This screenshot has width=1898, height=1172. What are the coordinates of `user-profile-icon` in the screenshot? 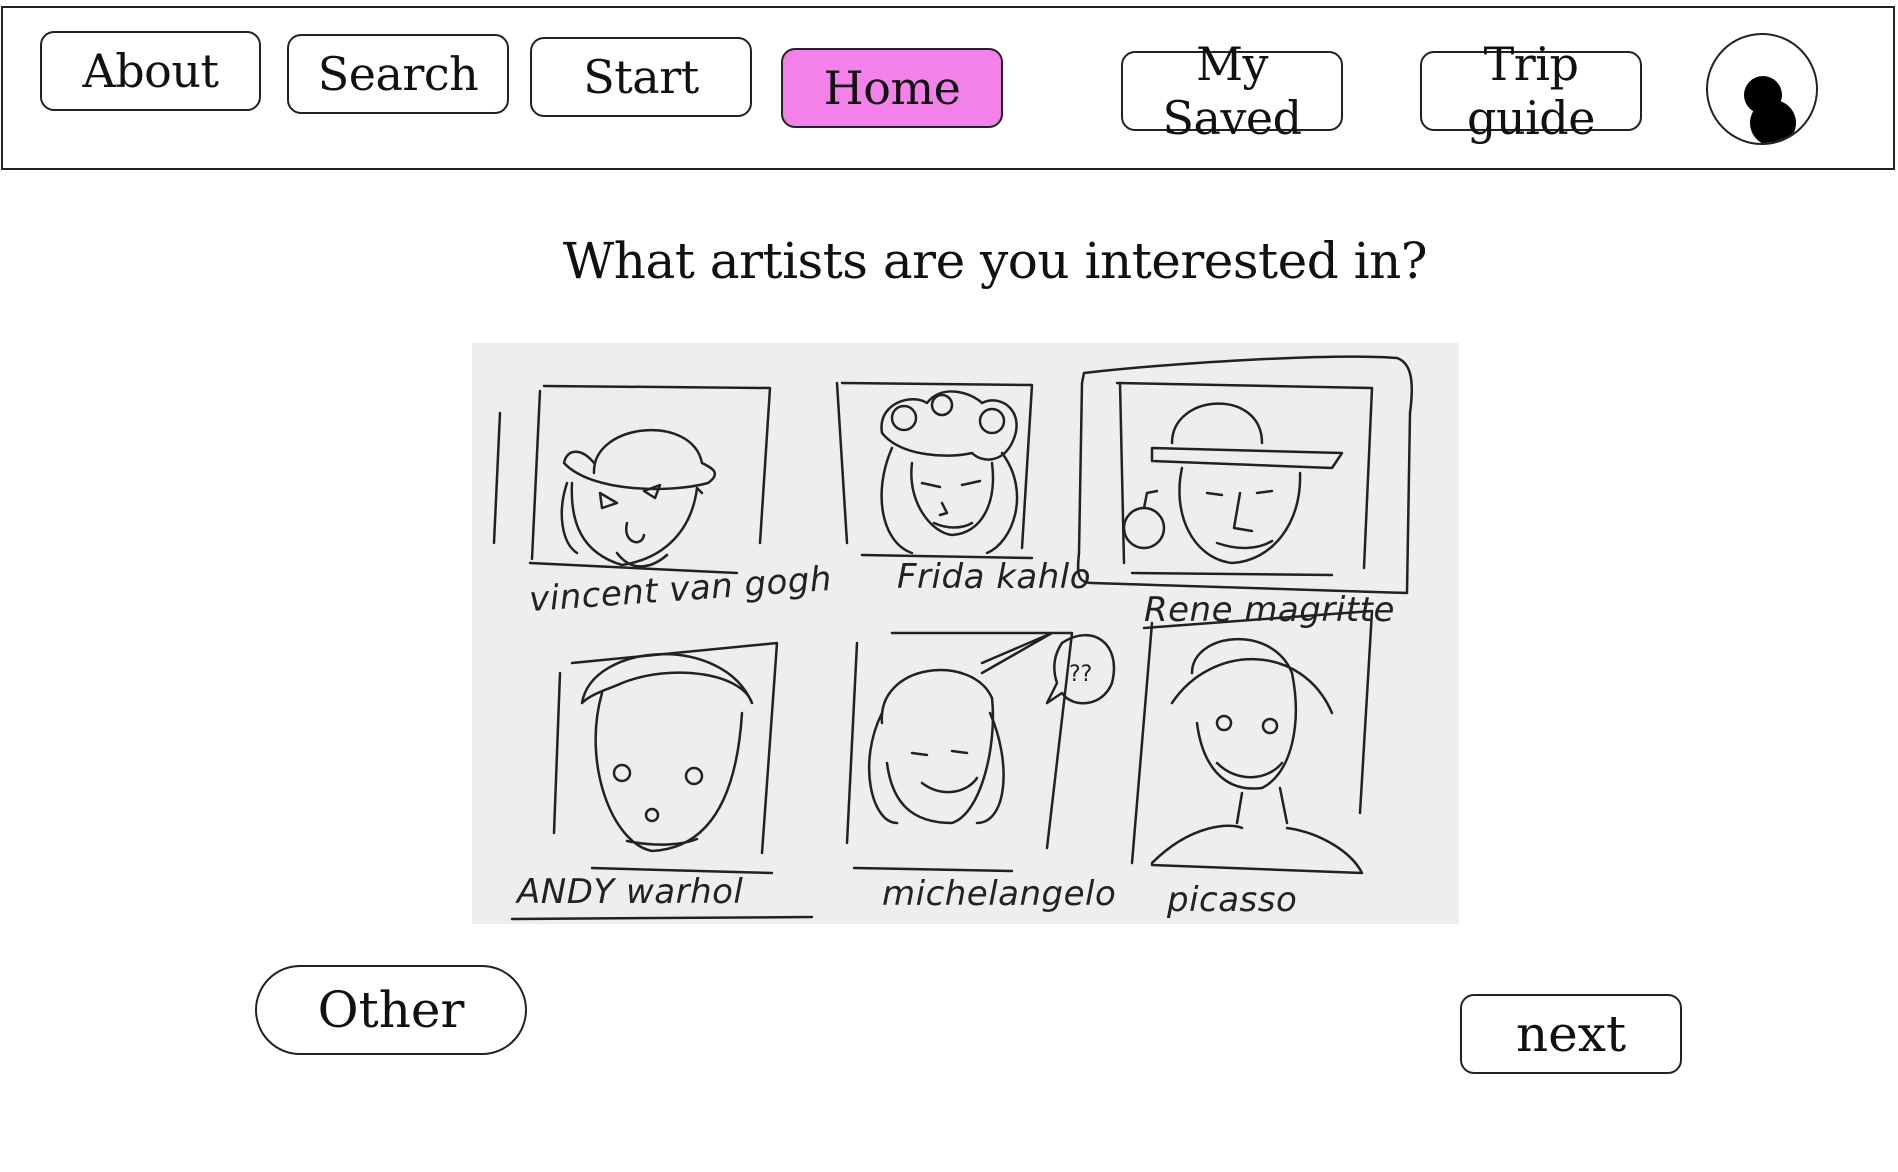 It's located at (1770, 109).